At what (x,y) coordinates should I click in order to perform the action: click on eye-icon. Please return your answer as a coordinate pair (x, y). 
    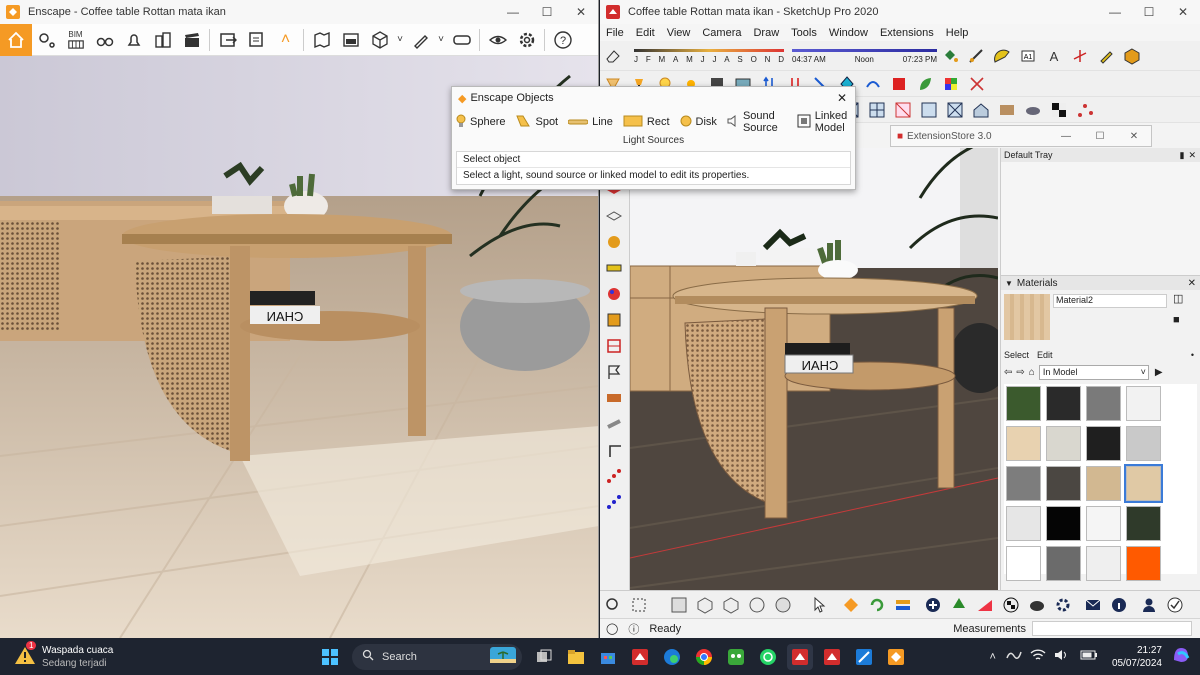
    Looking at the image, I should click on (497, 40).